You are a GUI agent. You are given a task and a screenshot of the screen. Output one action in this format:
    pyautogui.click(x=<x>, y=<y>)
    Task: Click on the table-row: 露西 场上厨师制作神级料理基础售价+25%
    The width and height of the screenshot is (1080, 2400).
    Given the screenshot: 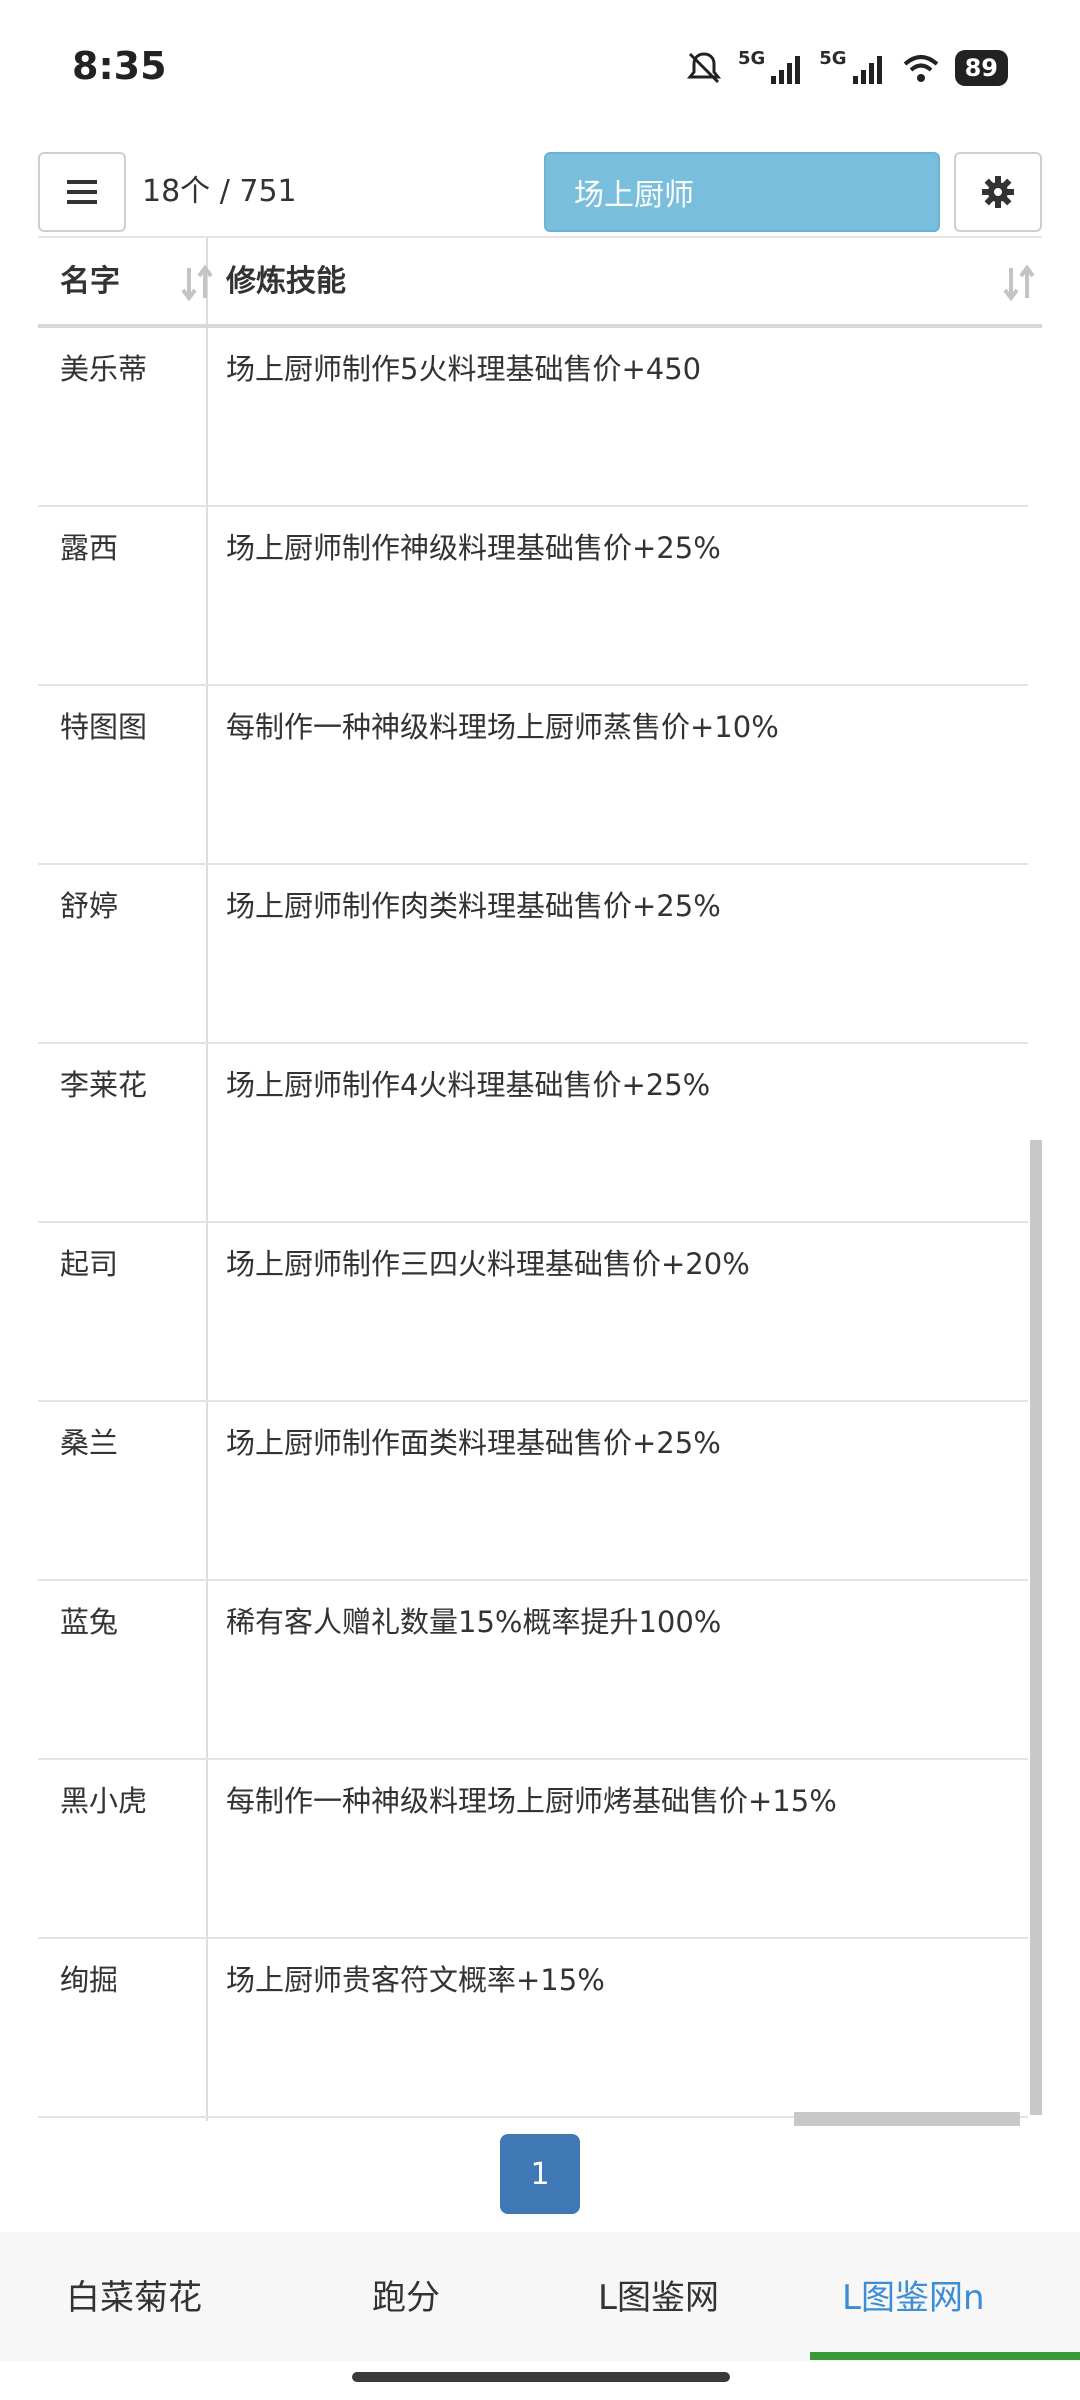 What is the action you would take?
    pyautogui.click(x=533, y=596)
    